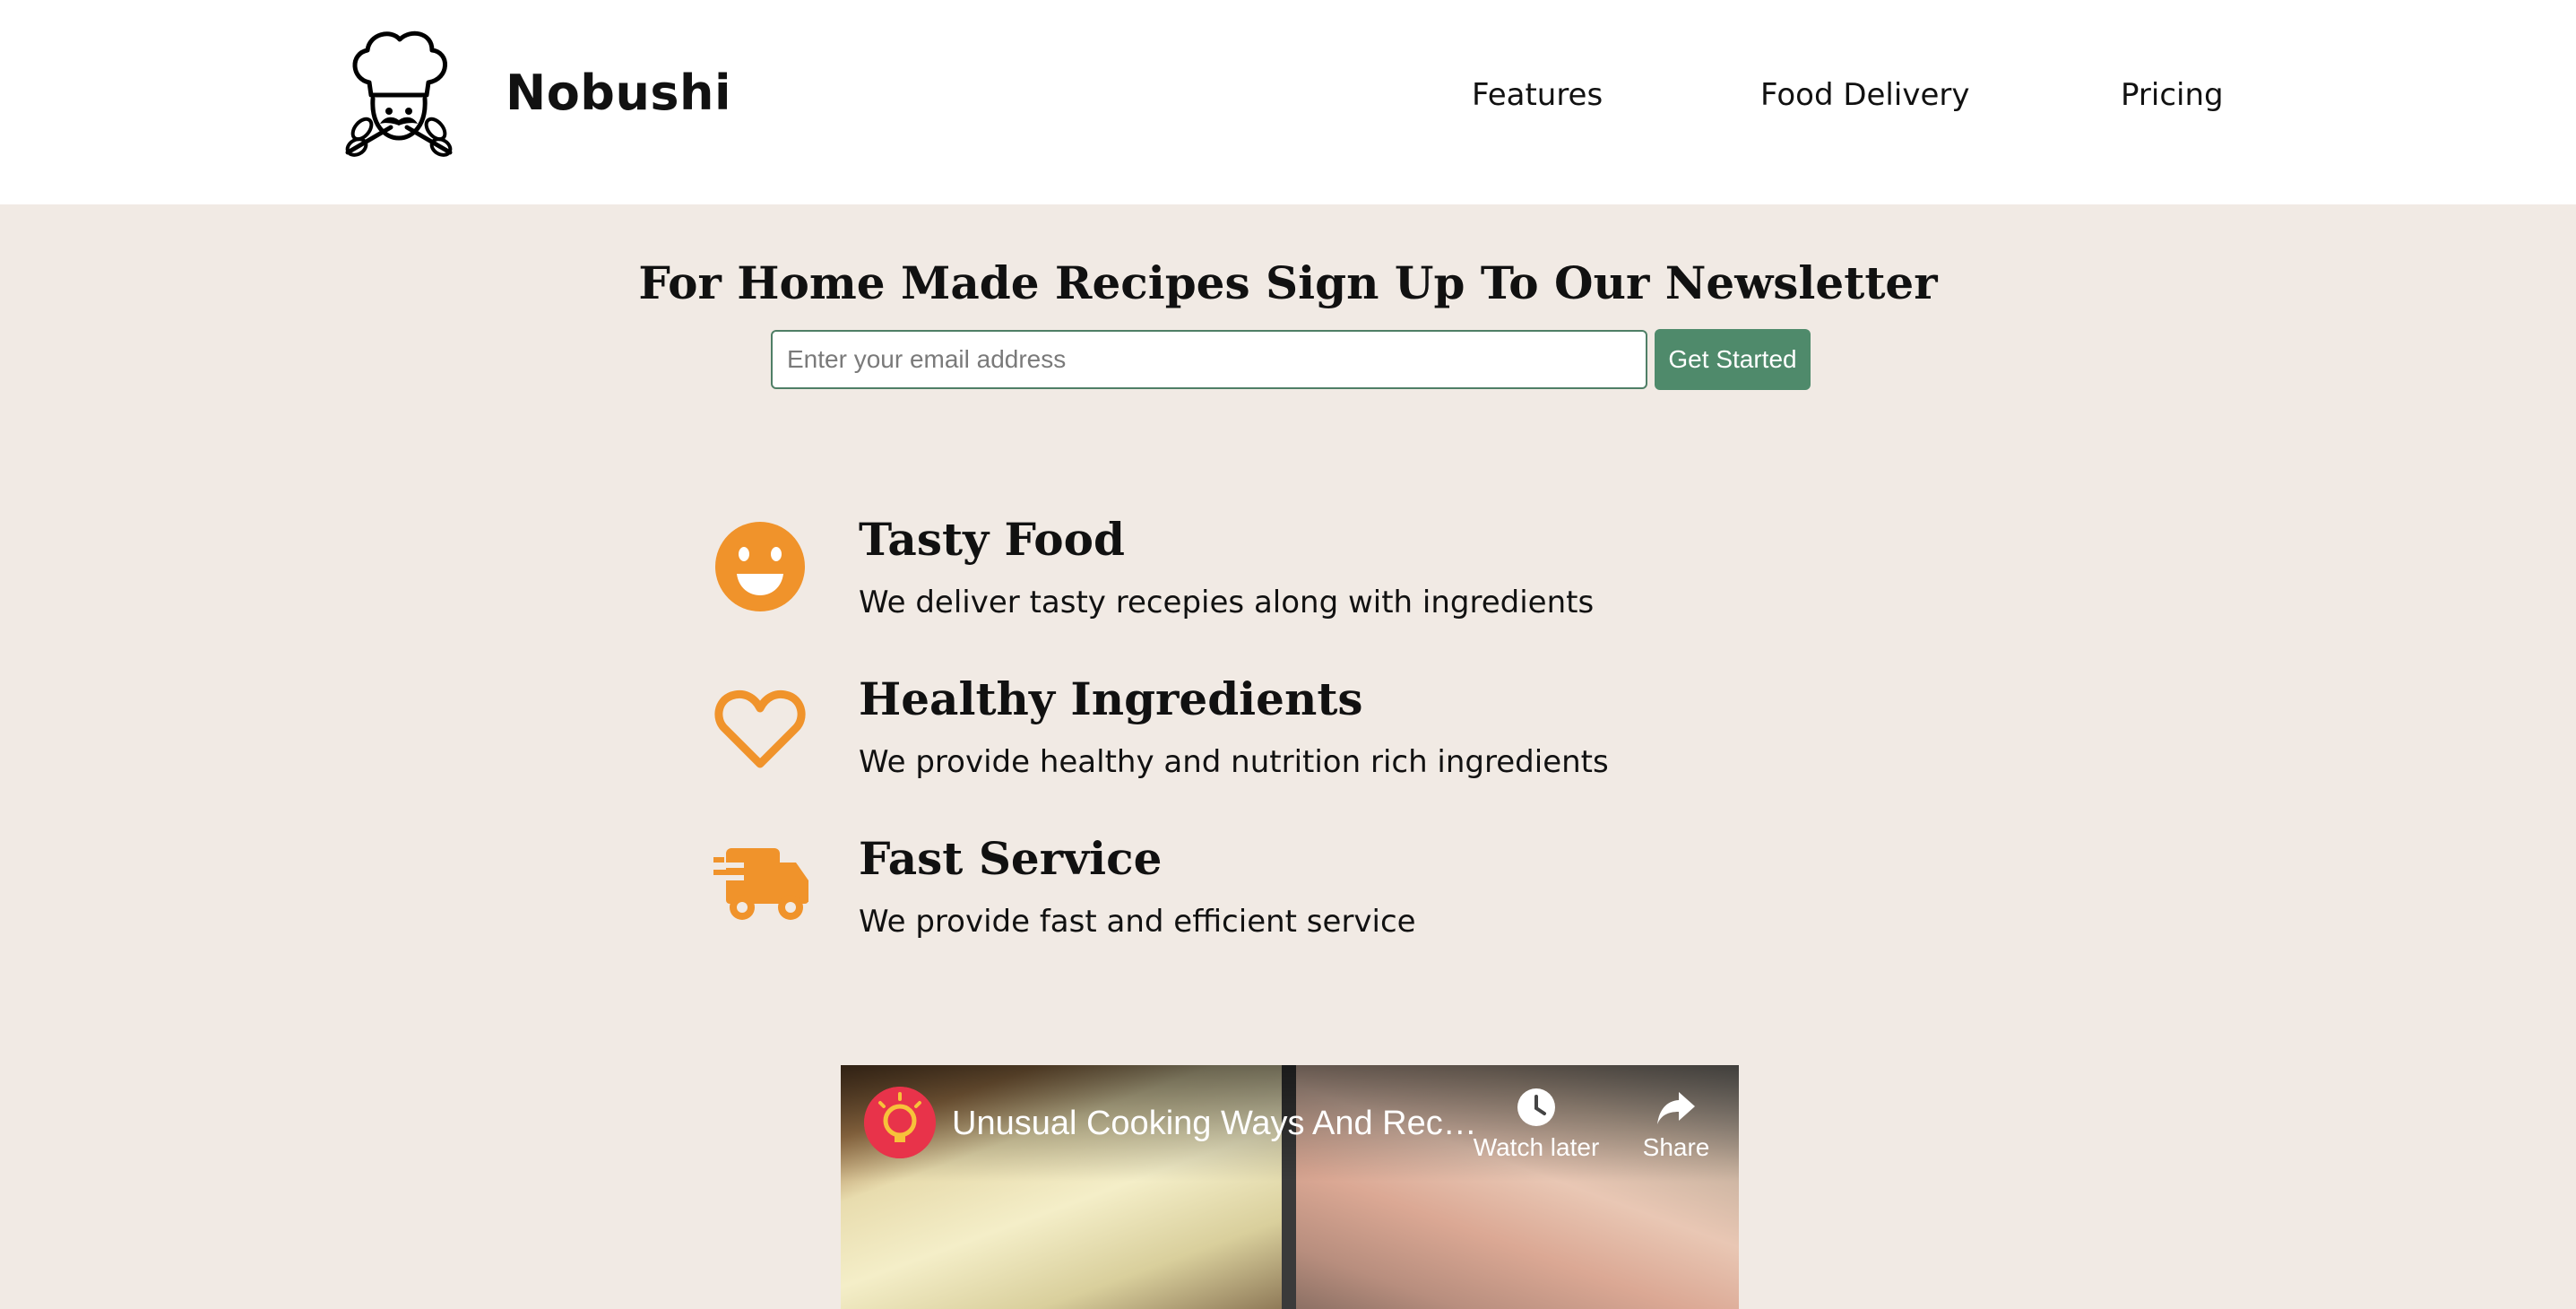 The width and height of the screenshot is (2576, 1309). I want to click on feature-title: Healthy Ingredients, so click(1111, 698).